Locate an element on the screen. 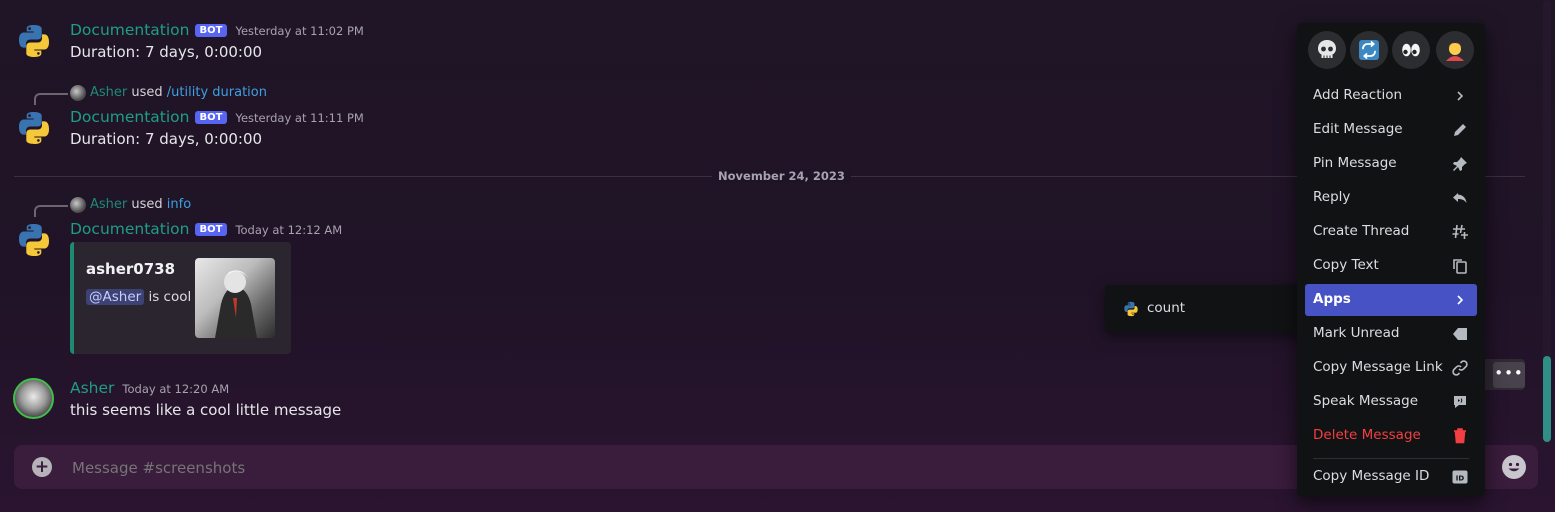  user-avatar is located at coordinates (33, 398).